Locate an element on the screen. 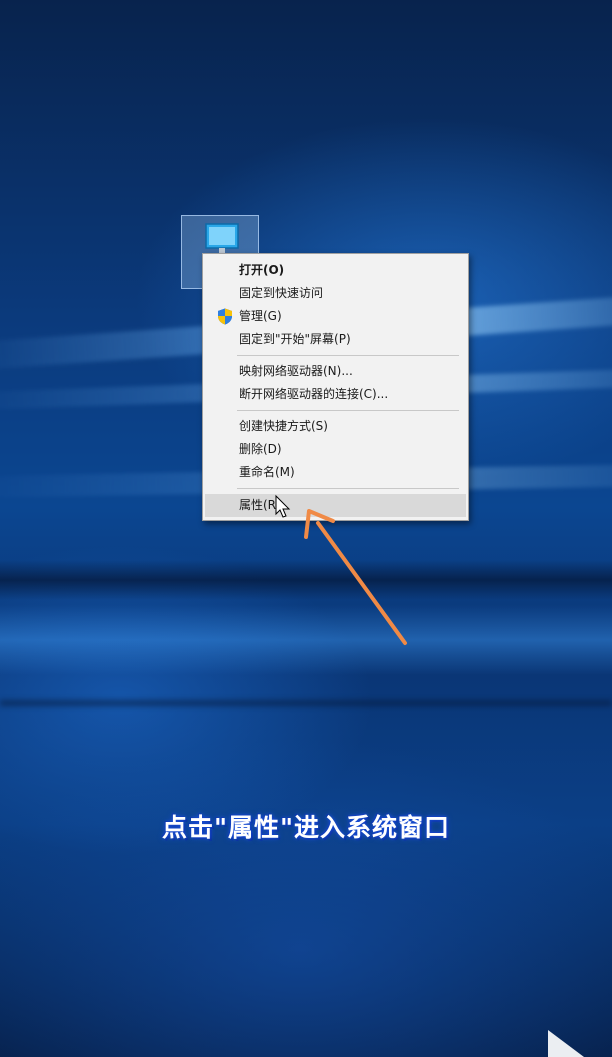 This screenshot has width=612, height=1057. annotation-overlay is located at coordinates (341, 569).